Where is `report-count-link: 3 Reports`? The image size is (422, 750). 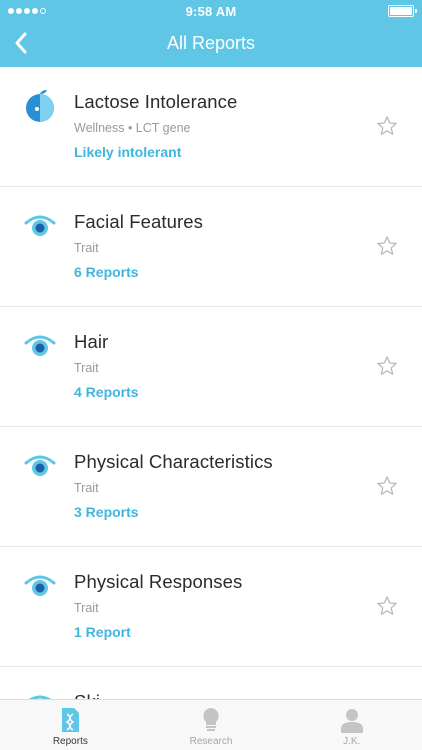 report-count-link: 3 Reports is located at coordinates (106, 512).